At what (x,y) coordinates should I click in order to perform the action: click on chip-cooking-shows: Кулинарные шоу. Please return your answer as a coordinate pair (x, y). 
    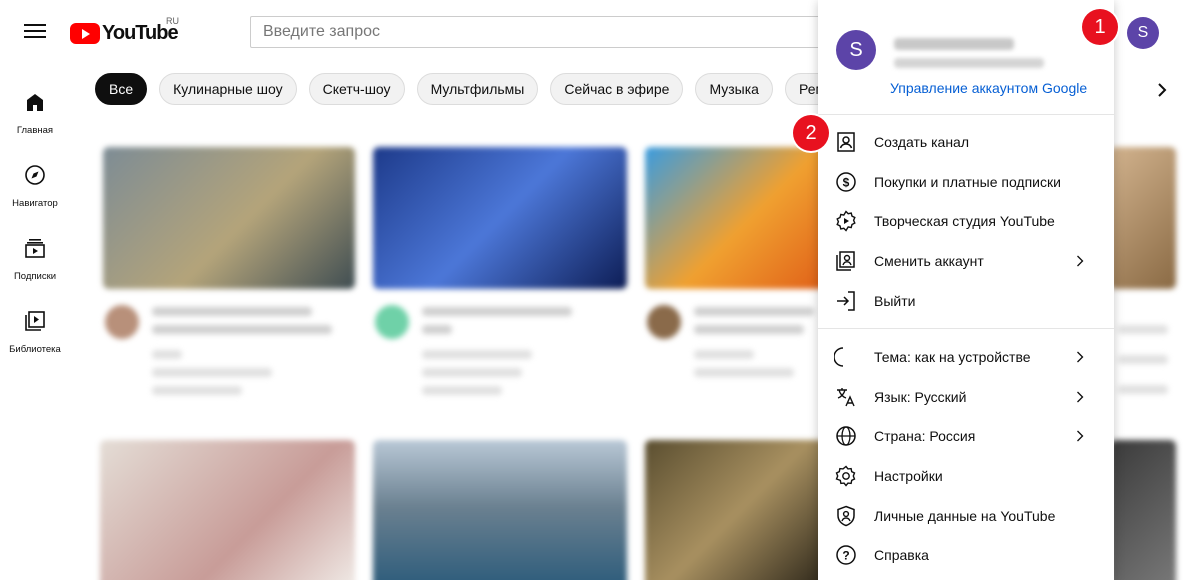
    Looking at the image, I should click on (228, 89).